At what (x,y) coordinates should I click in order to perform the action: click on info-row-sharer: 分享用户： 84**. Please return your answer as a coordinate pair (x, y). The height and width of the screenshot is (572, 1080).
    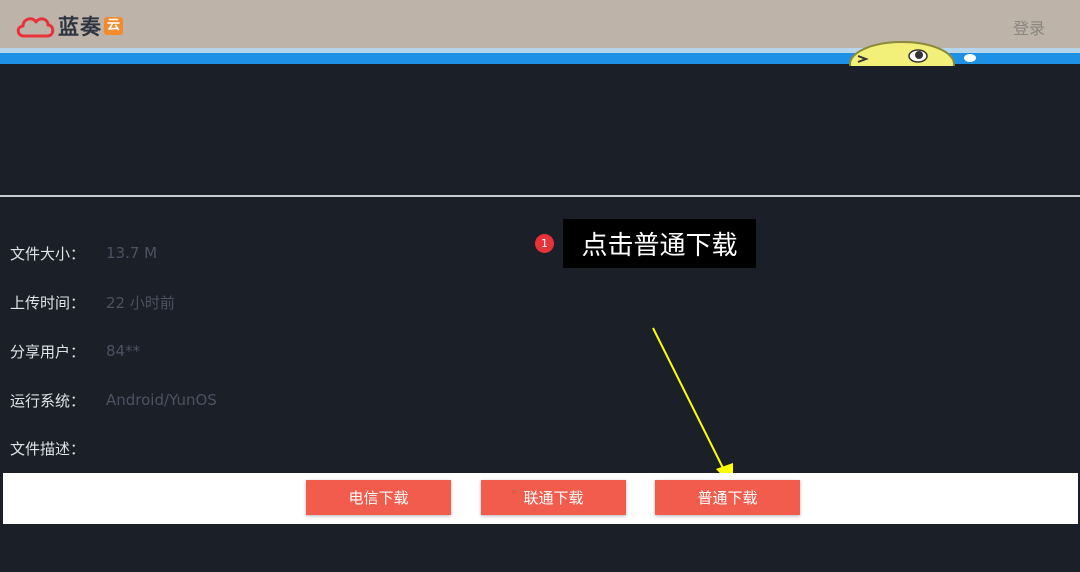
    Looking at the image, I should click on (75, 351).